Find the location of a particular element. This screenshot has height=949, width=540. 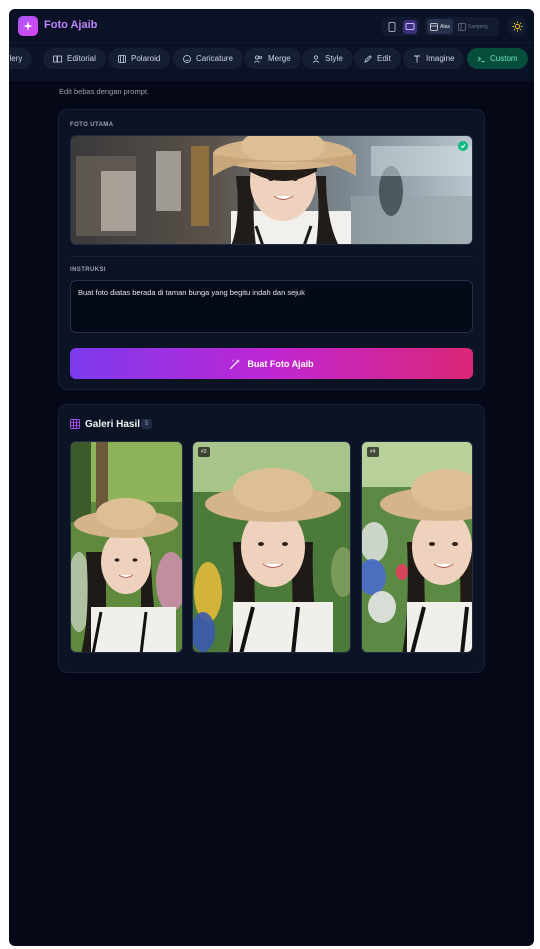

smile-icon is located at coordinates (187, 58).